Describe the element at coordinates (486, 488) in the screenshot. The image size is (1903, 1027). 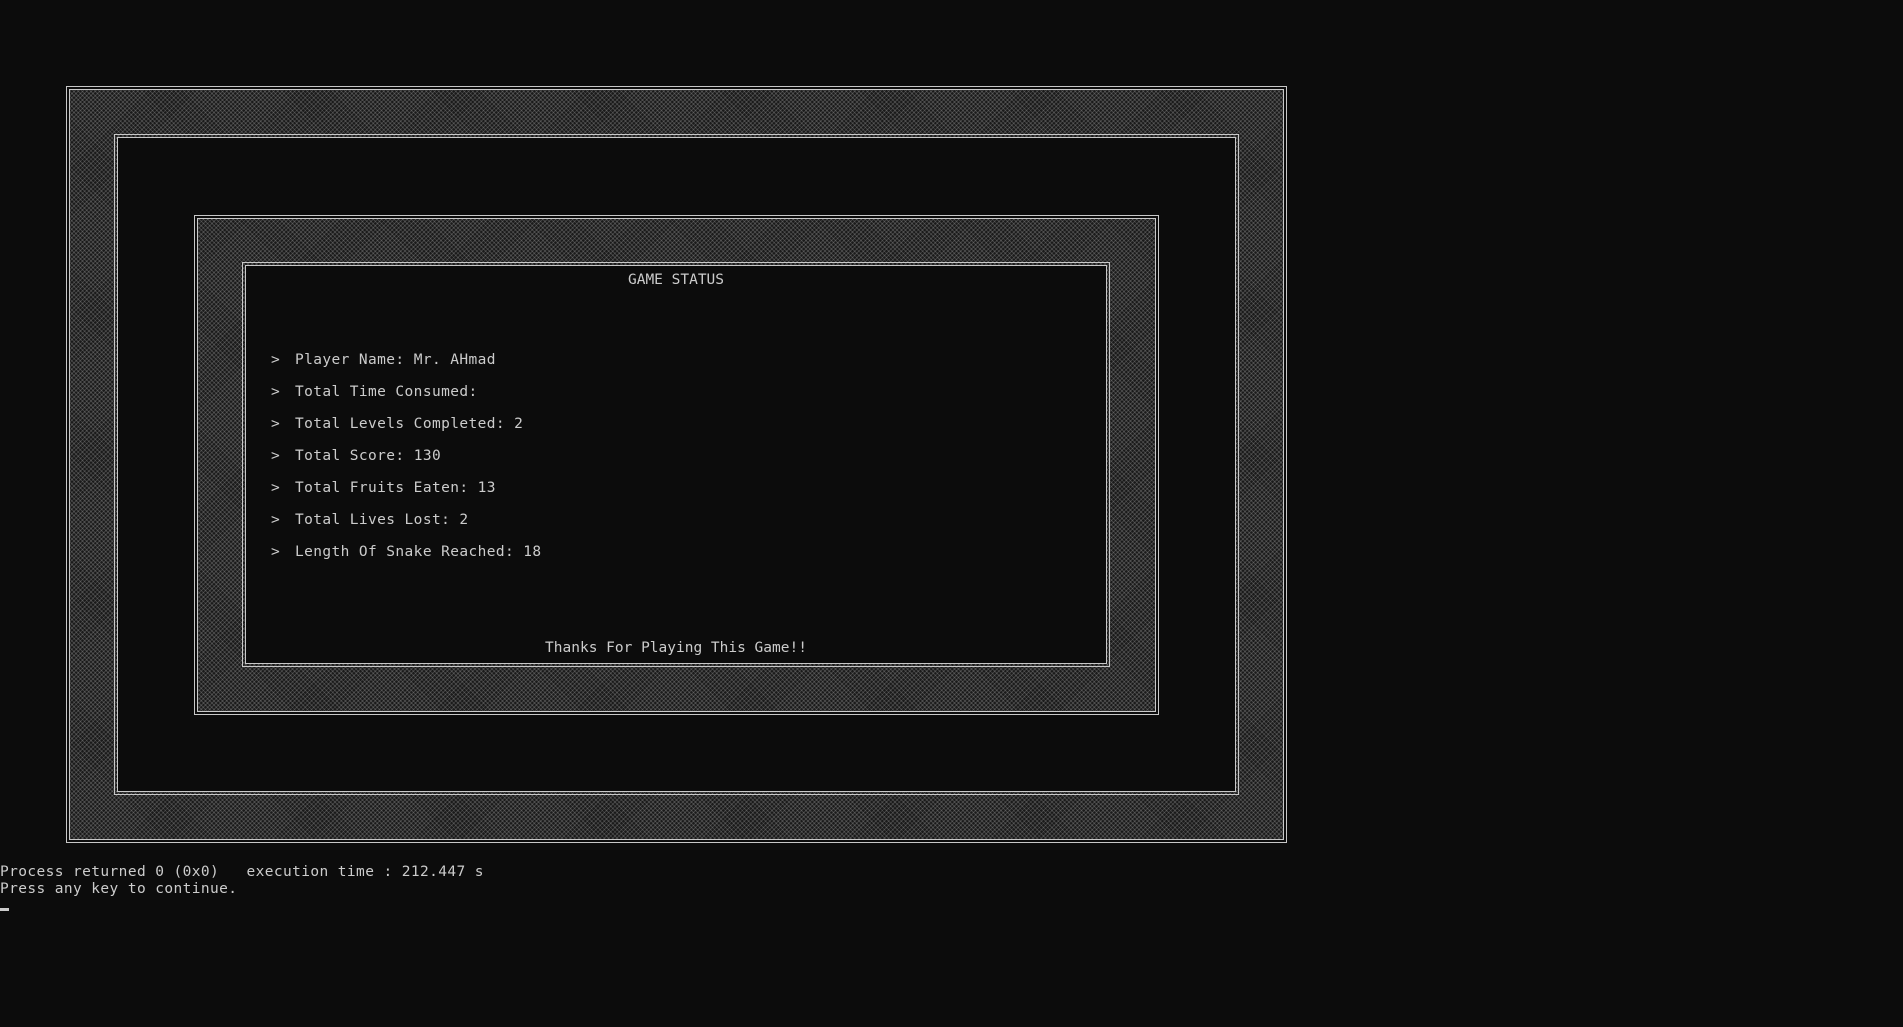
I see `stat-value: 13` at that location.